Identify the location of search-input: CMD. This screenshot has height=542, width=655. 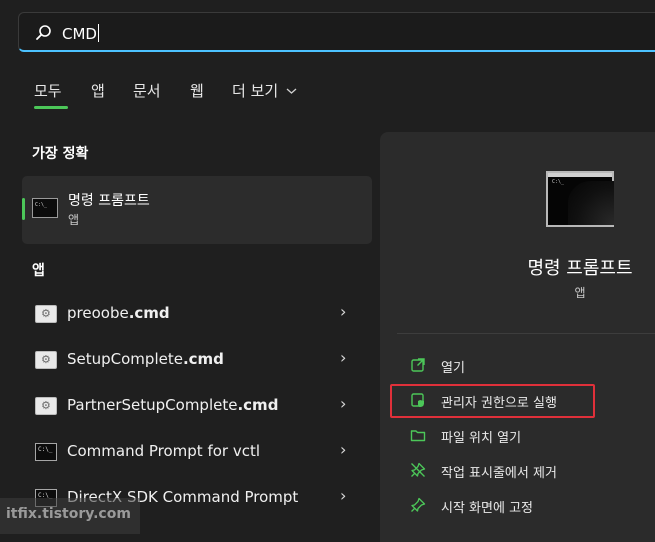
(80, 33).